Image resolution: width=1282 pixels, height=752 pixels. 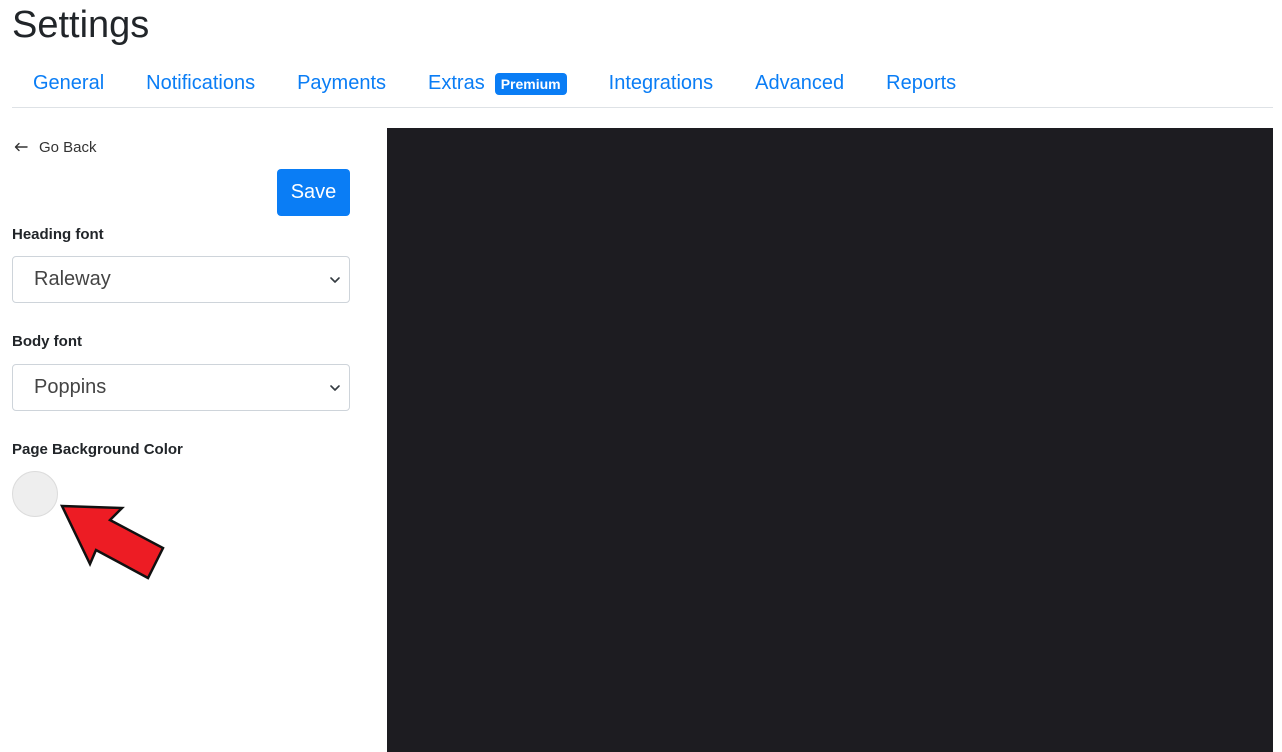 I want to click on tab-label: Advanced, so click(x=800, y=83).